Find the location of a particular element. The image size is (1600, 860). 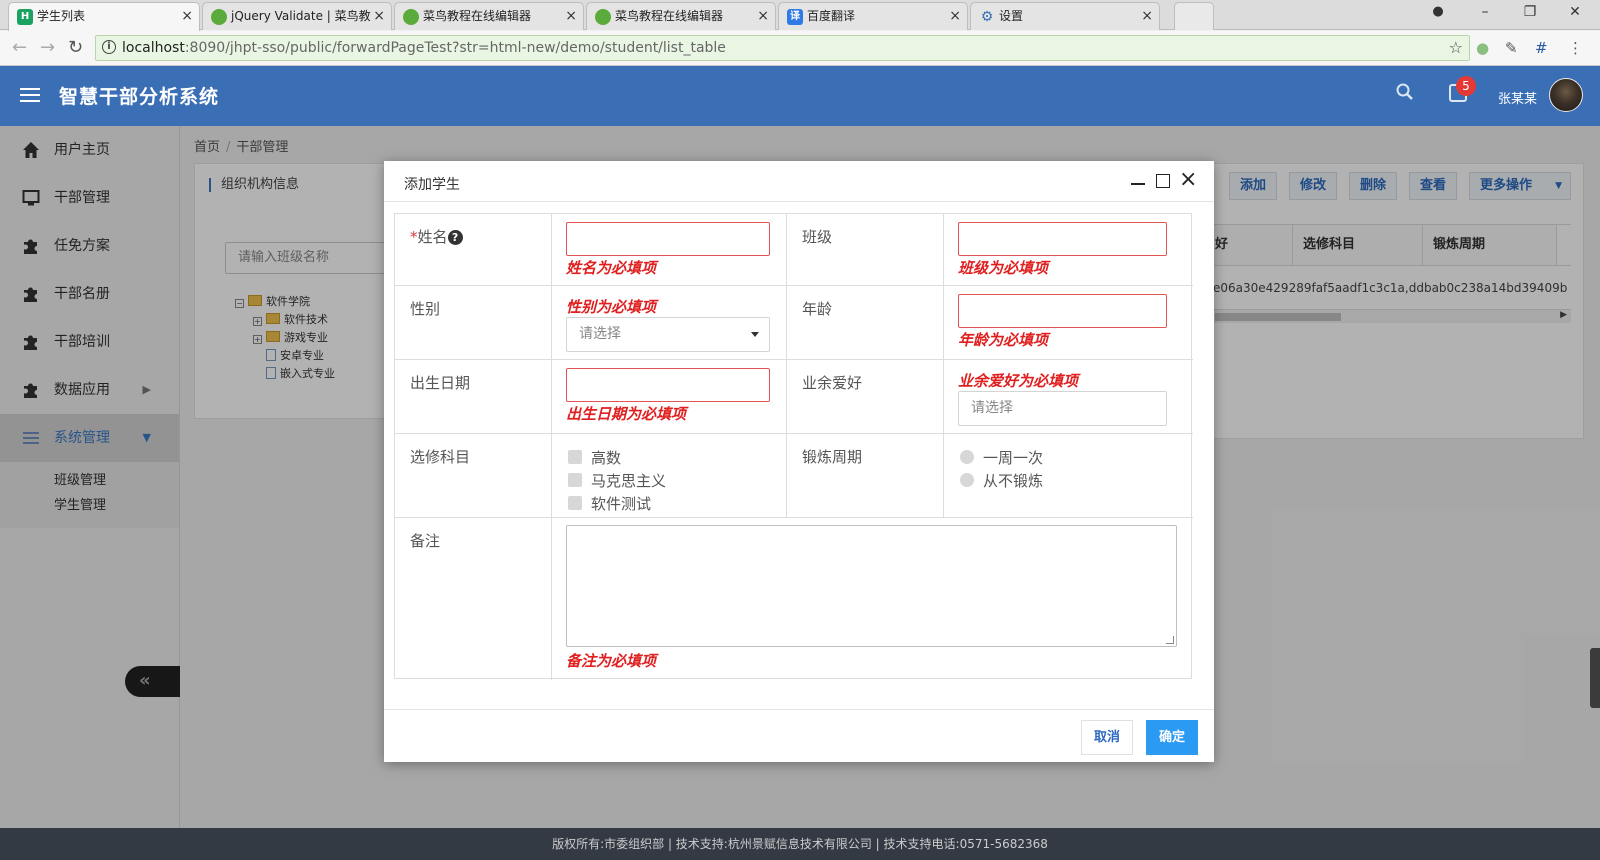

birthdate-label: 出生日期 is located at coordinates (473, 397).